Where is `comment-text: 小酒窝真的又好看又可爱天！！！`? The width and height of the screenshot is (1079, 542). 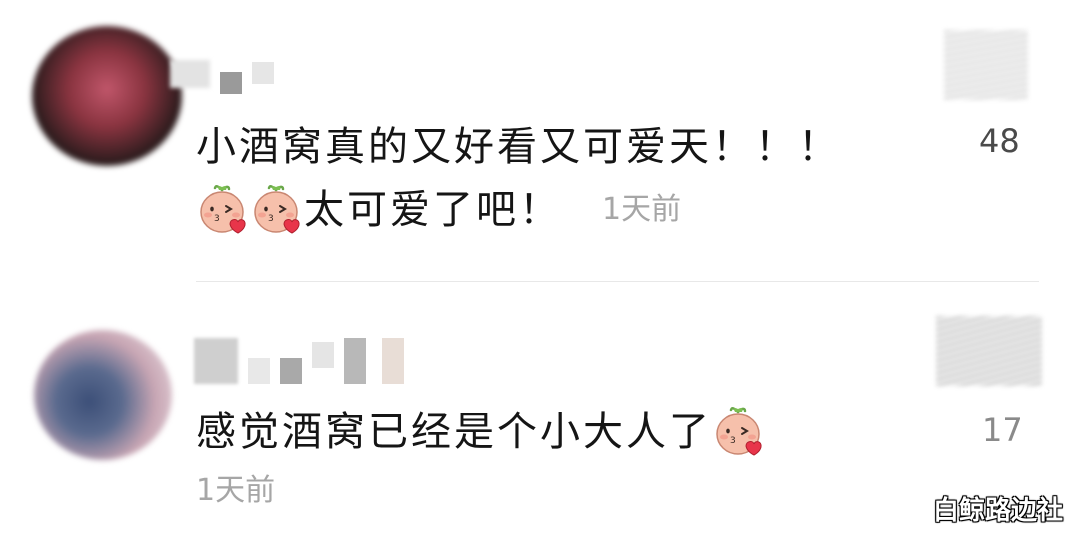 comment-text: 小酒窝真的又好看又可爱天！！！ is located at coordinates (518, 147).